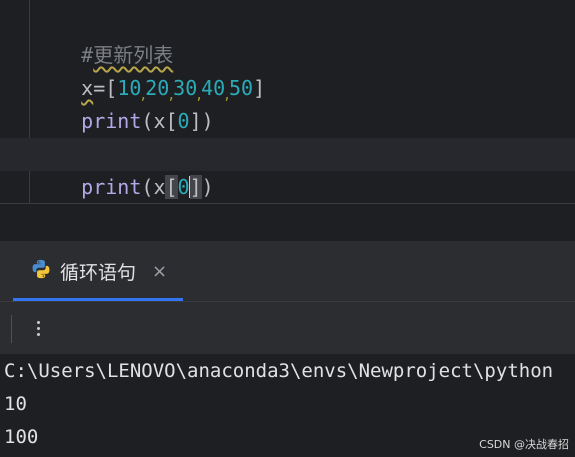  I want to click on python-icon, so click(41, 271).